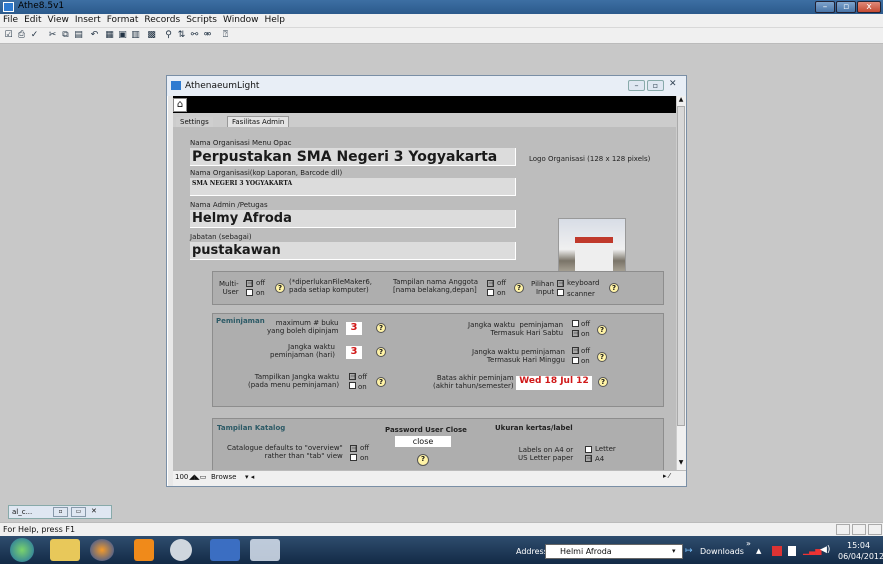  What do you see at coordinates (181, 550) in the screenshot?
I see `browser-icon` at bounding box center [181, 550].